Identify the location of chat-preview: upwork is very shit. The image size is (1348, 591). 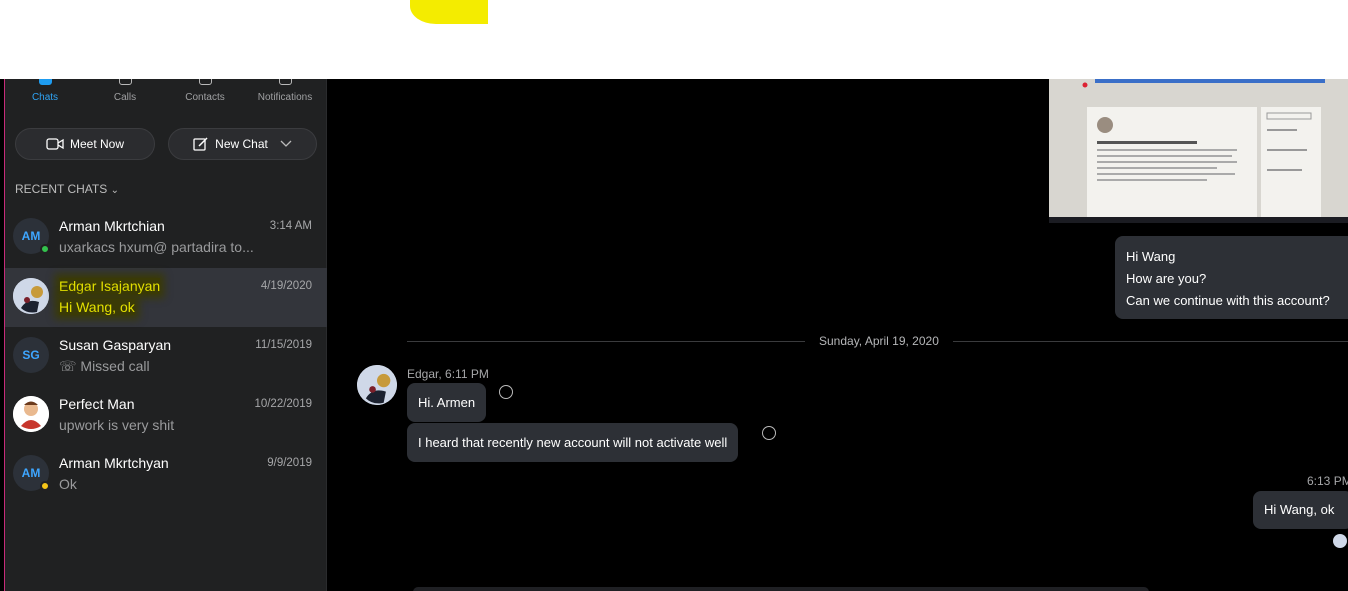
(117, 425).